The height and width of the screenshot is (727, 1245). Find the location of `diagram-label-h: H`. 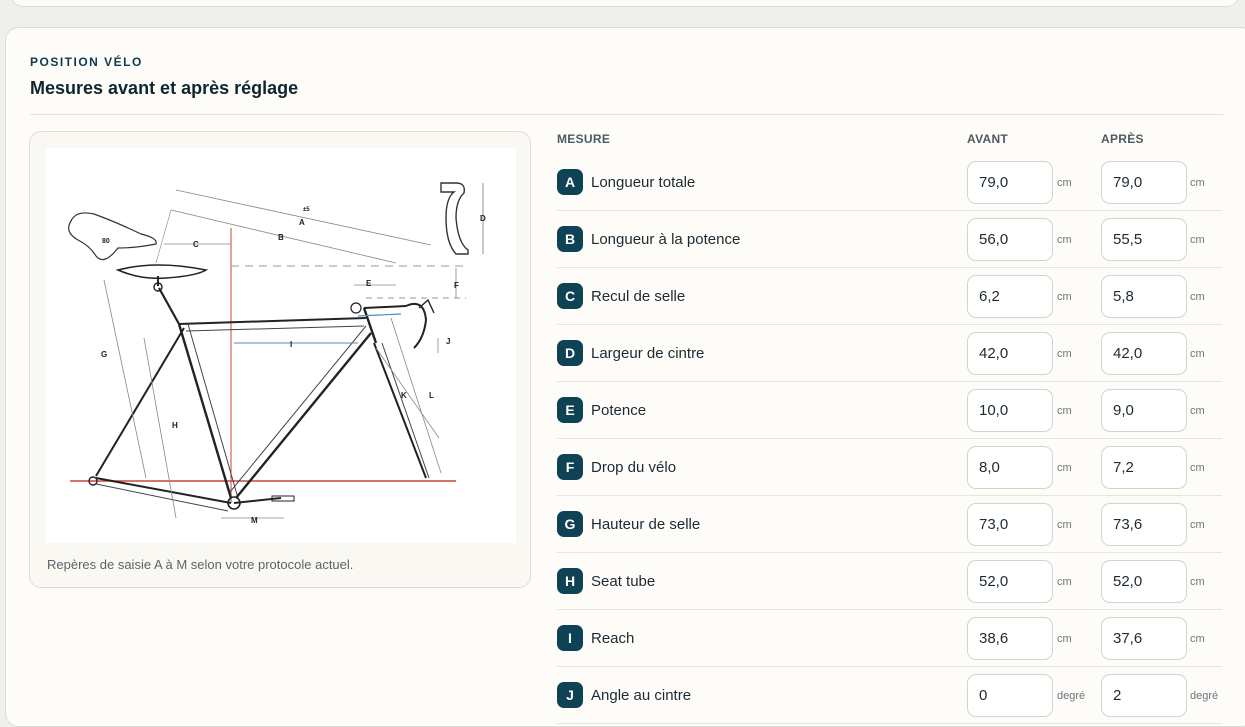

diagram-label-h: H is located at coordinates (175, 425).